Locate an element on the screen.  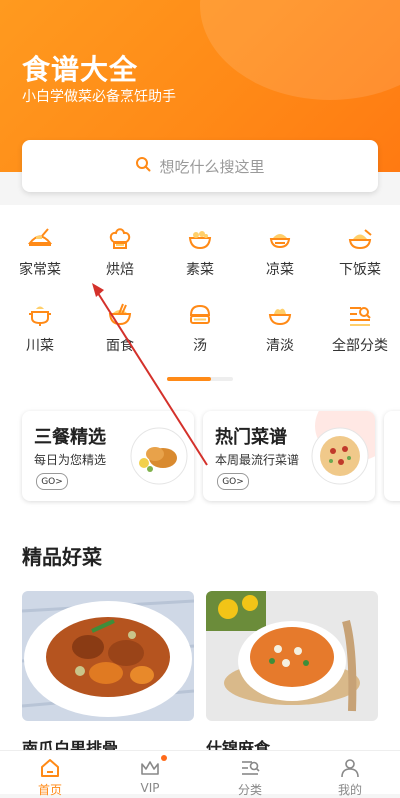
category-label: 川菜 is located at coordinates (40, 346).